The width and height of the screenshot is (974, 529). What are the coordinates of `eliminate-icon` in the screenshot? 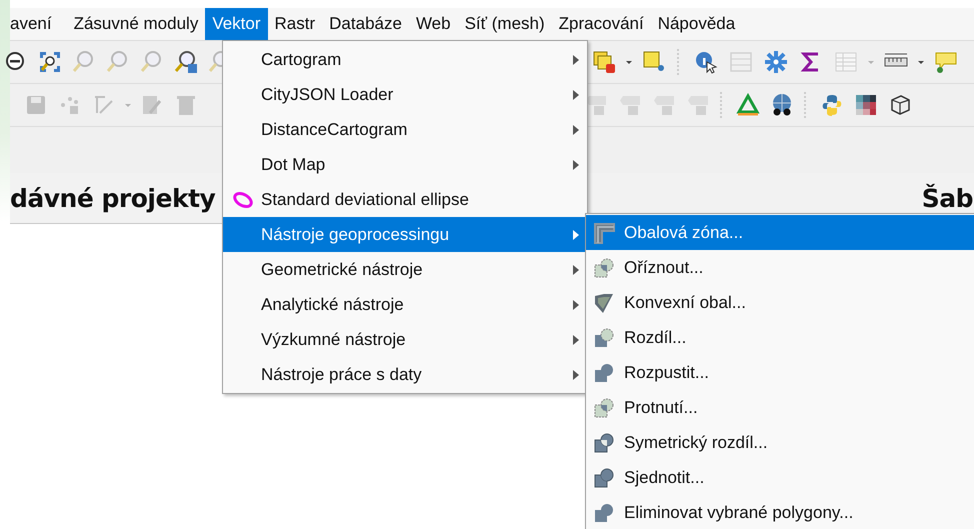 It's located at (604, 513).